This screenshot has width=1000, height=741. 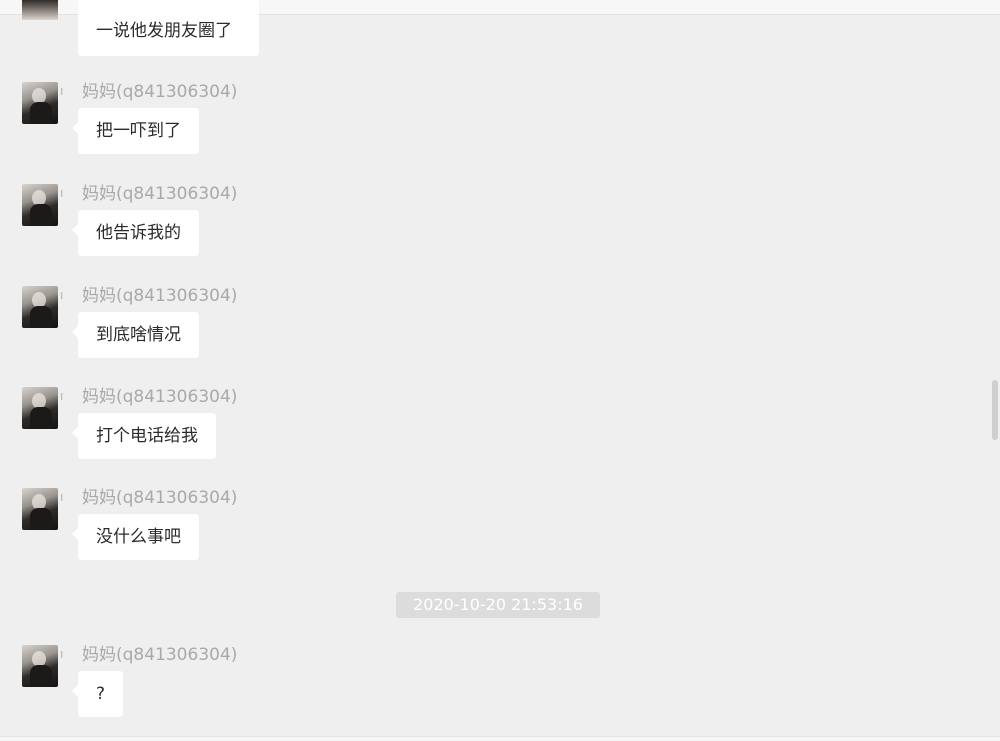 I want to click on message-text: 没什么事吧, so click(x=138, y=537).